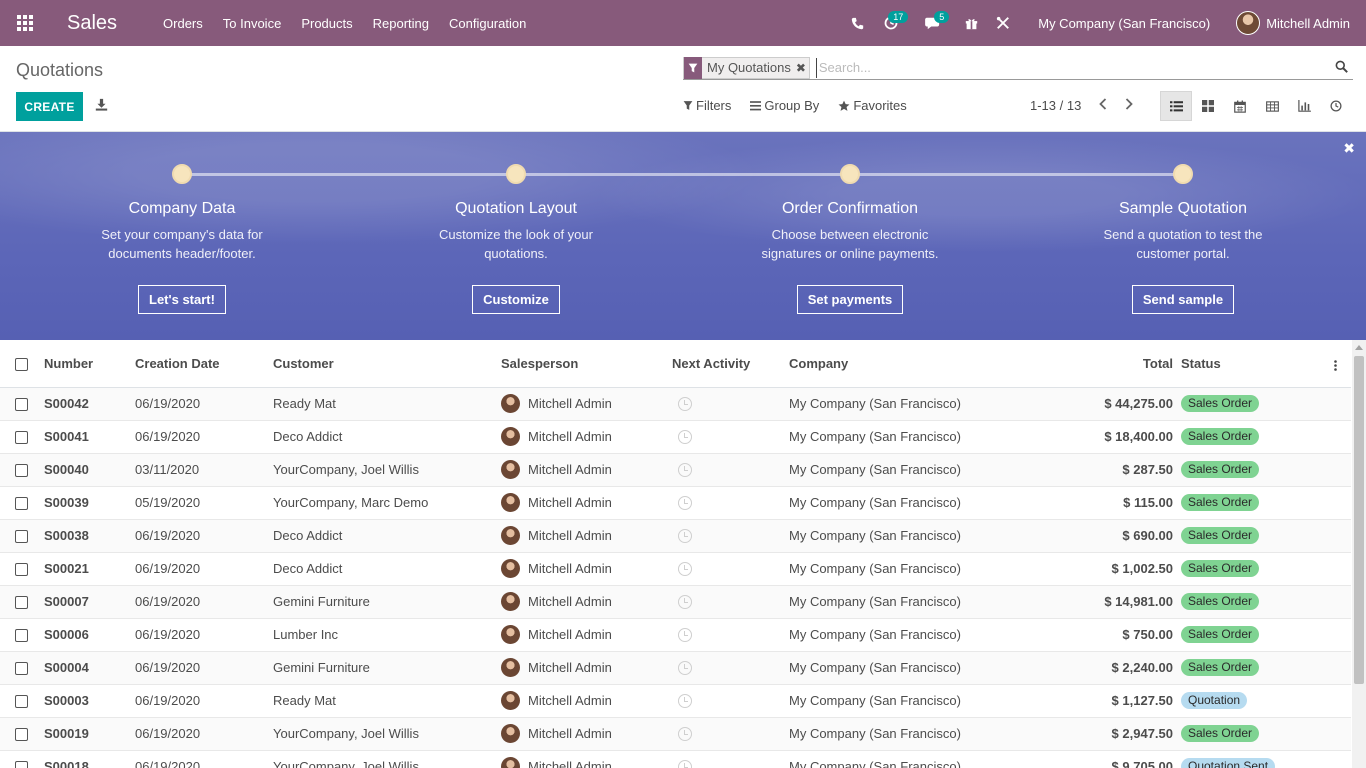 The width and height of the screenshot is (1366, 768). I want to click on download-icon, so click(102, 105).